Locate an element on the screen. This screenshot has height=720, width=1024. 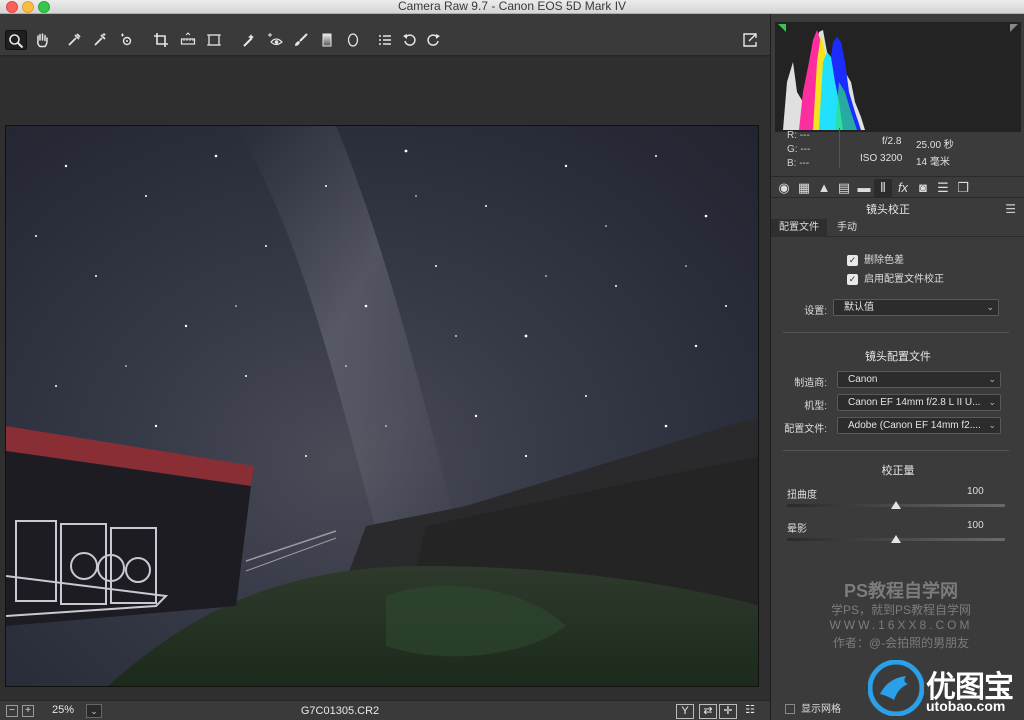
targeted-adjustment-tool-button is located at coordinates (127, 40).